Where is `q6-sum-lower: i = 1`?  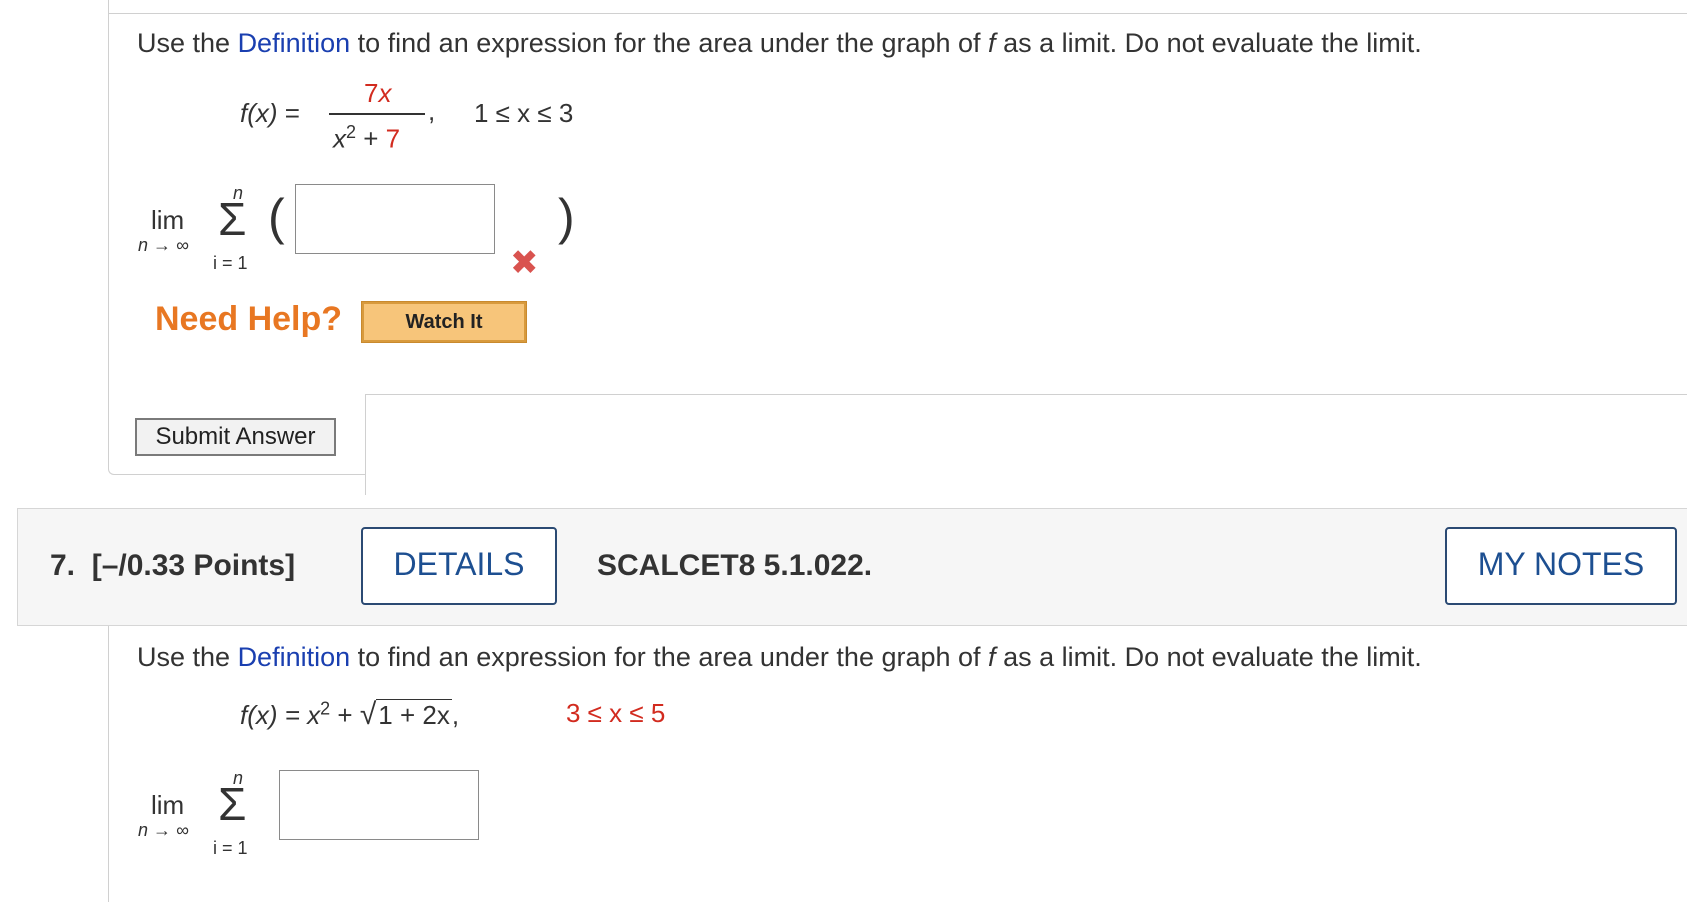 q6-sum-lower: i = 1 is located at coordinates (230, 263).